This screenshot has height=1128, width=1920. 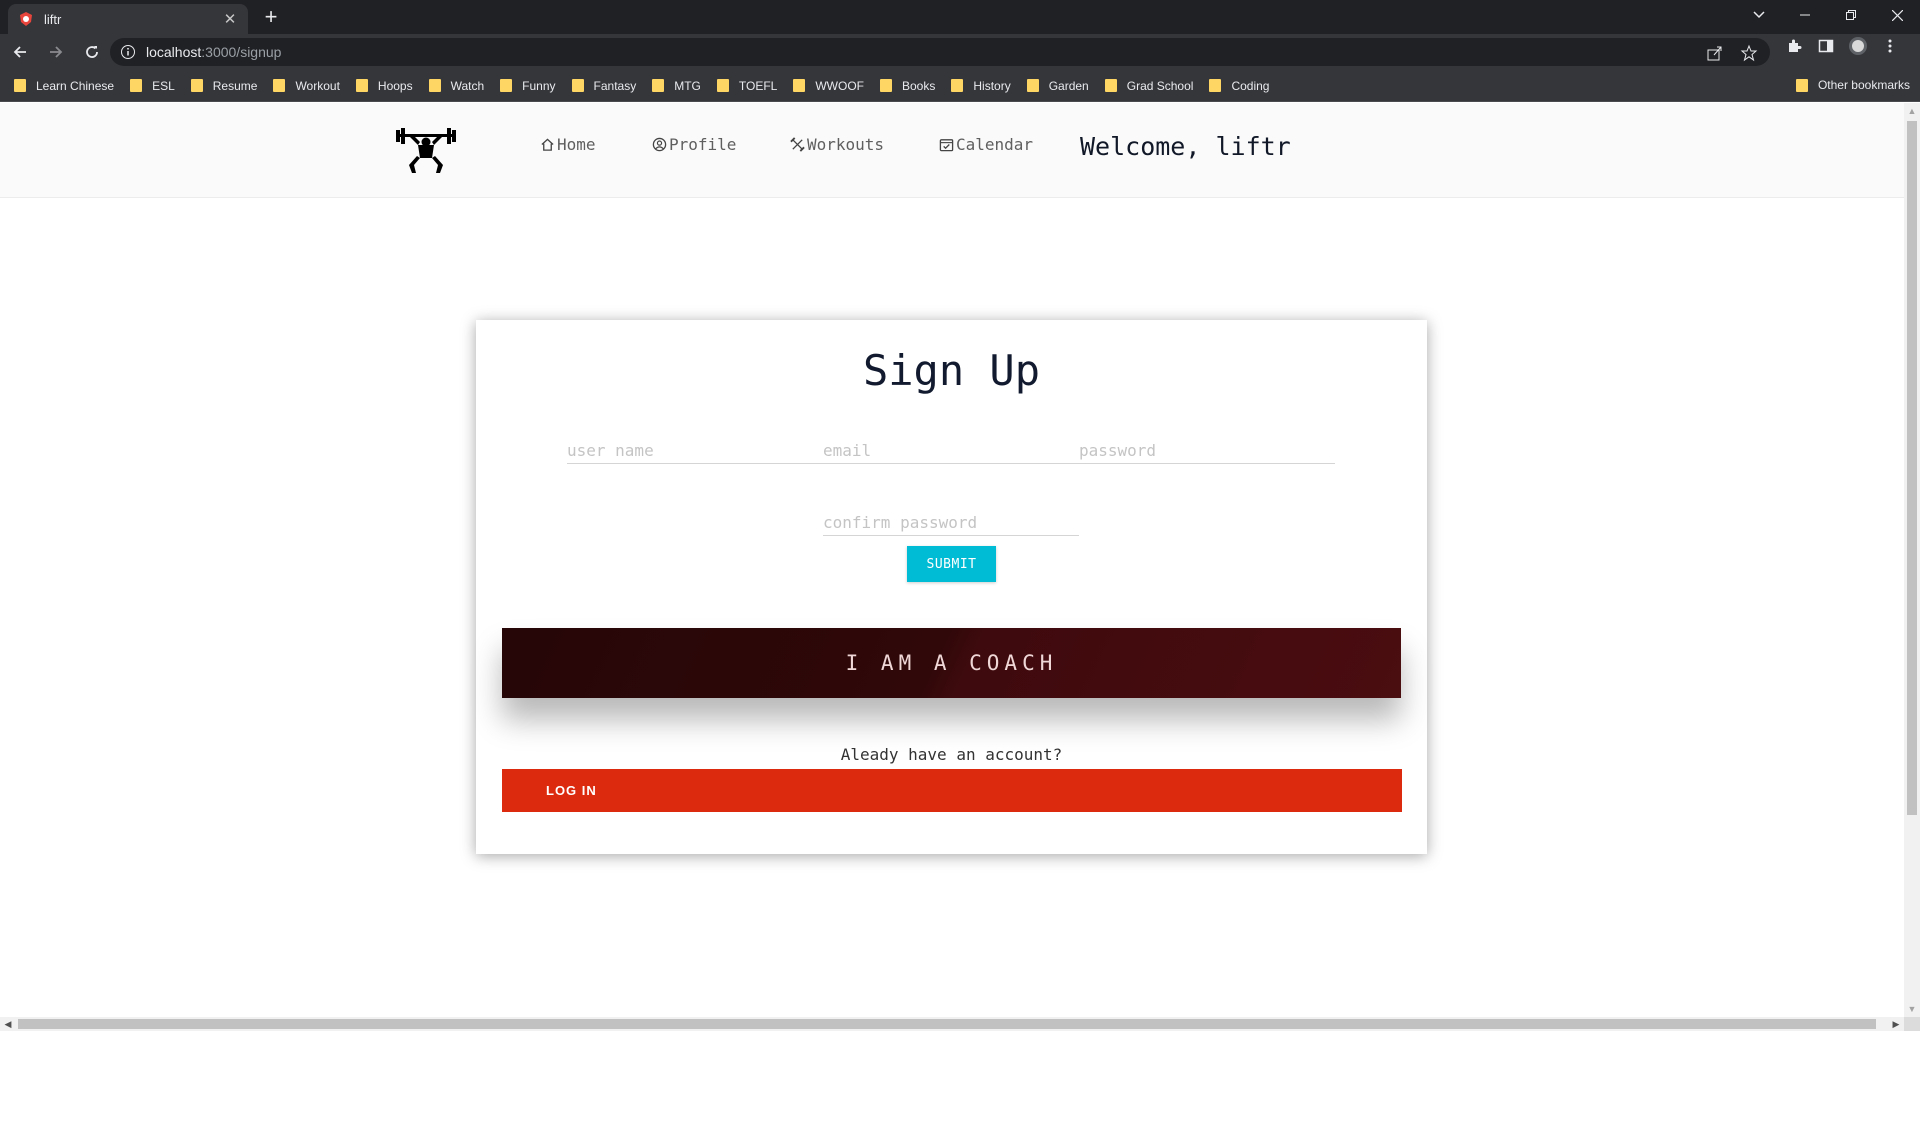 I want to click on extension-area, so click(x=1842, y=46).